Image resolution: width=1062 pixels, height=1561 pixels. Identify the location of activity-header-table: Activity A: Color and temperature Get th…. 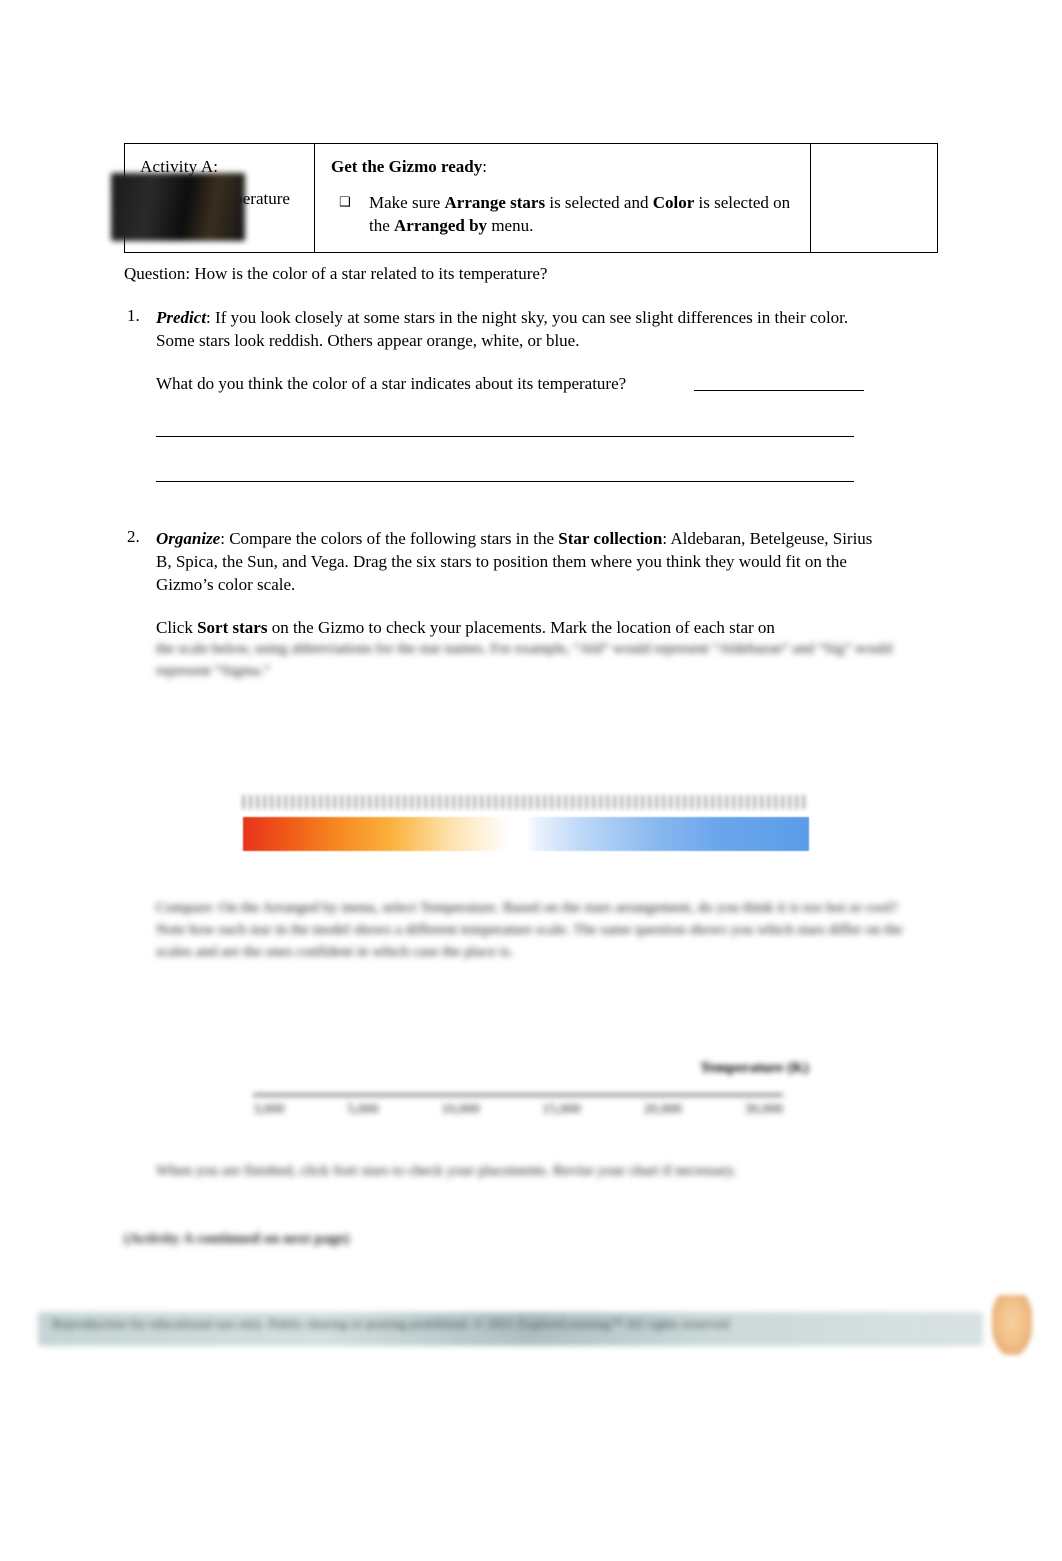
(524, 198).